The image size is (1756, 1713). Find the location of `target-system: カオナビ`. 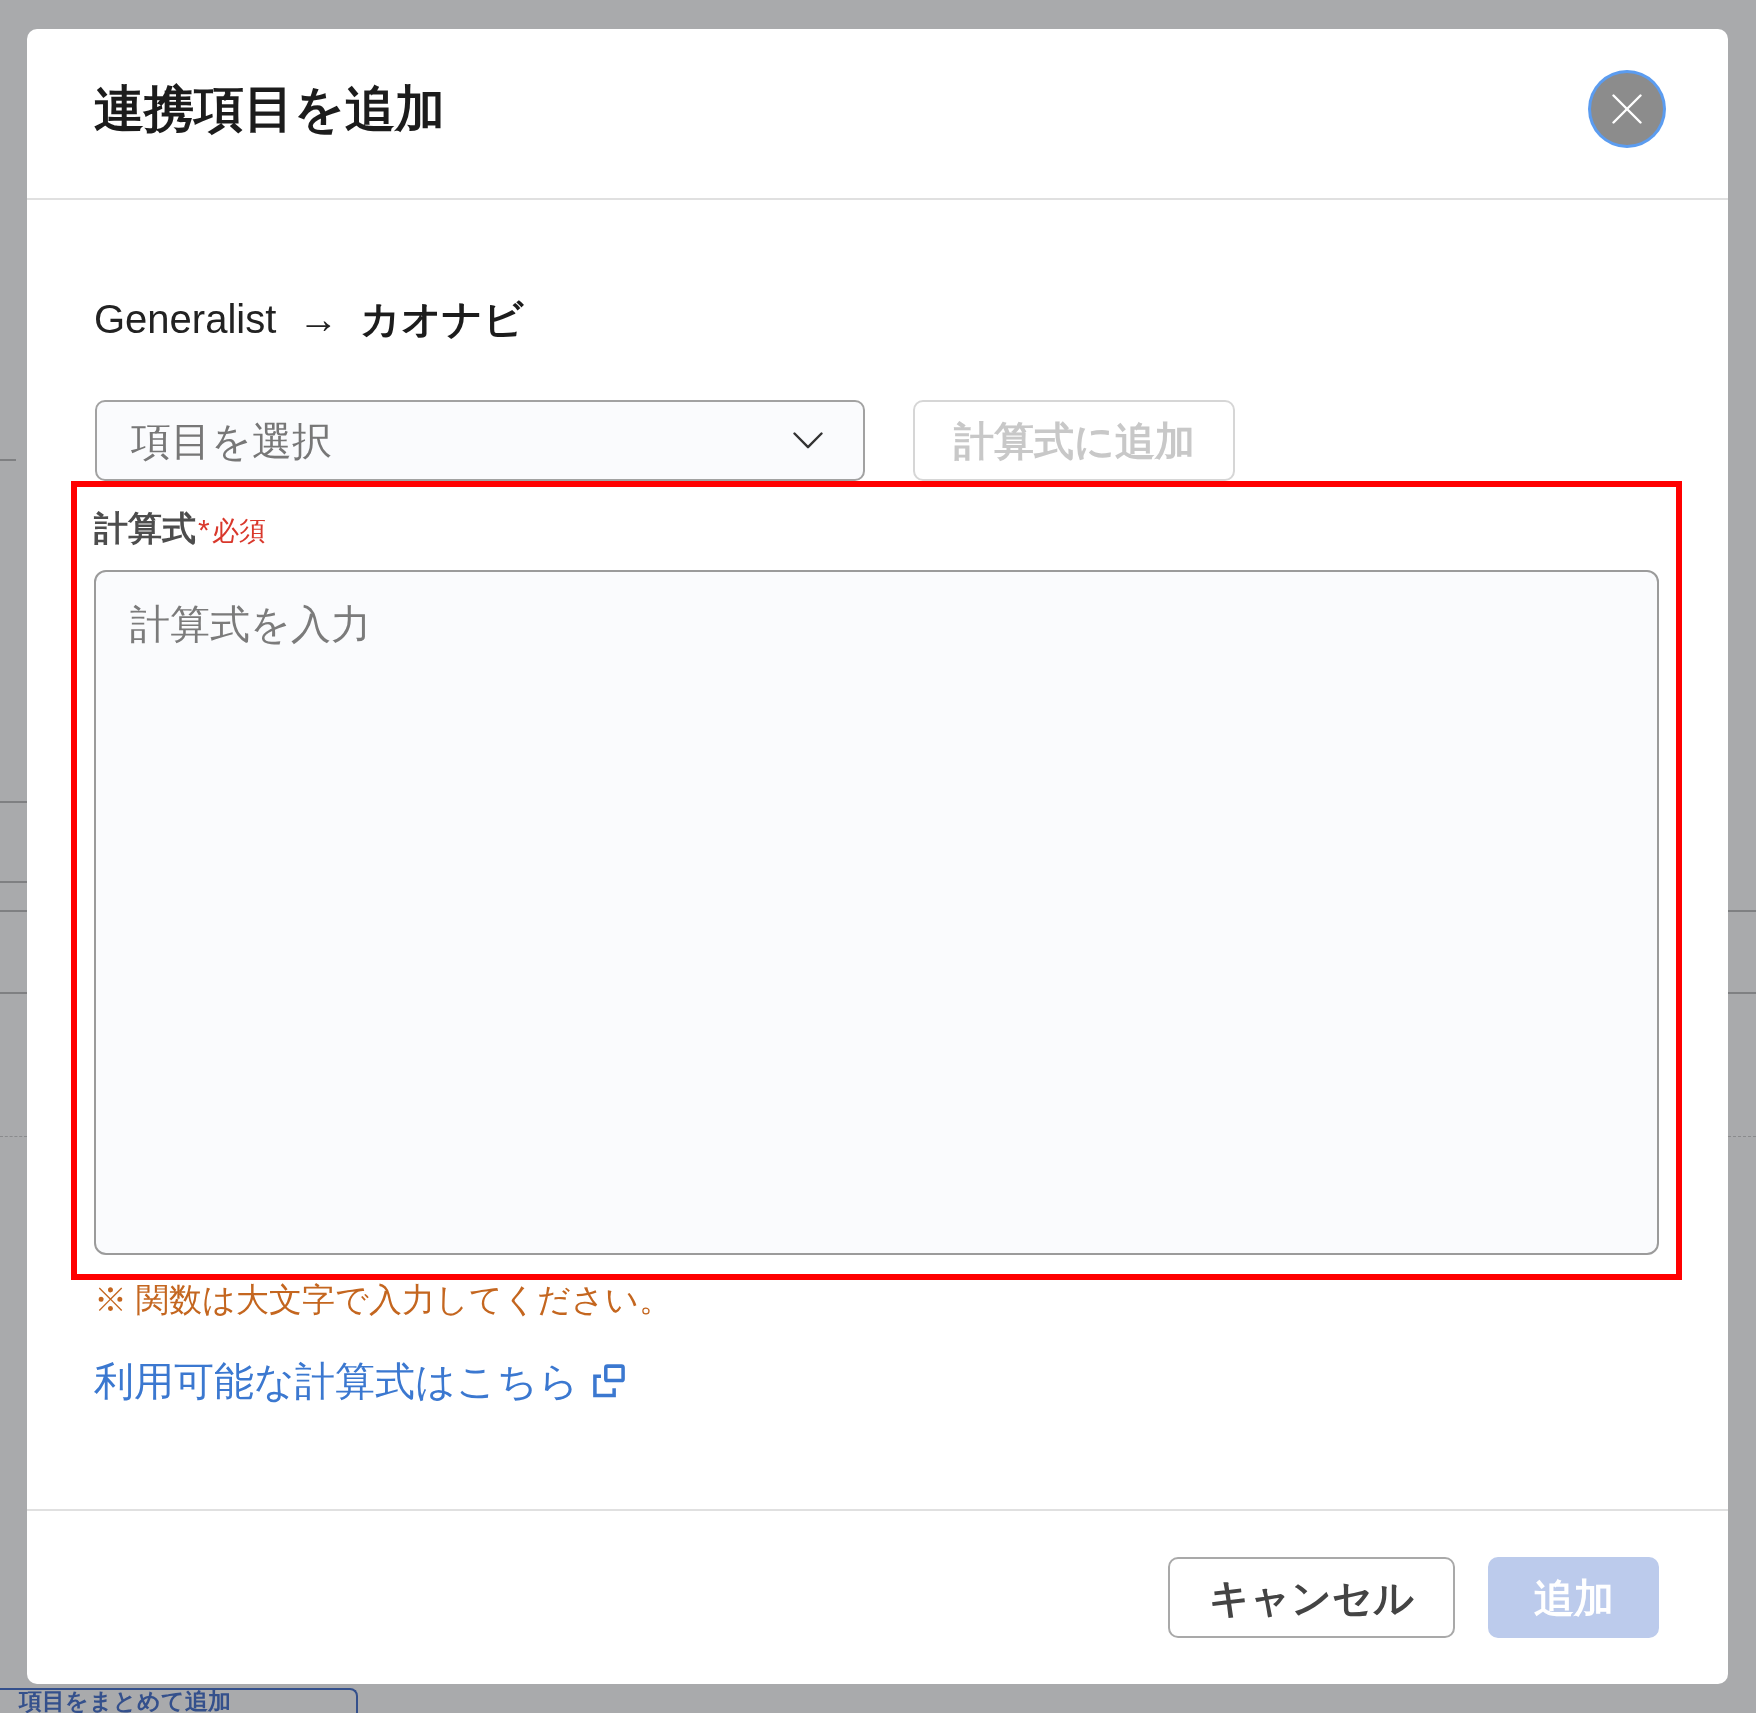

target-system: カオナビ is located at coordinates (442, 319).